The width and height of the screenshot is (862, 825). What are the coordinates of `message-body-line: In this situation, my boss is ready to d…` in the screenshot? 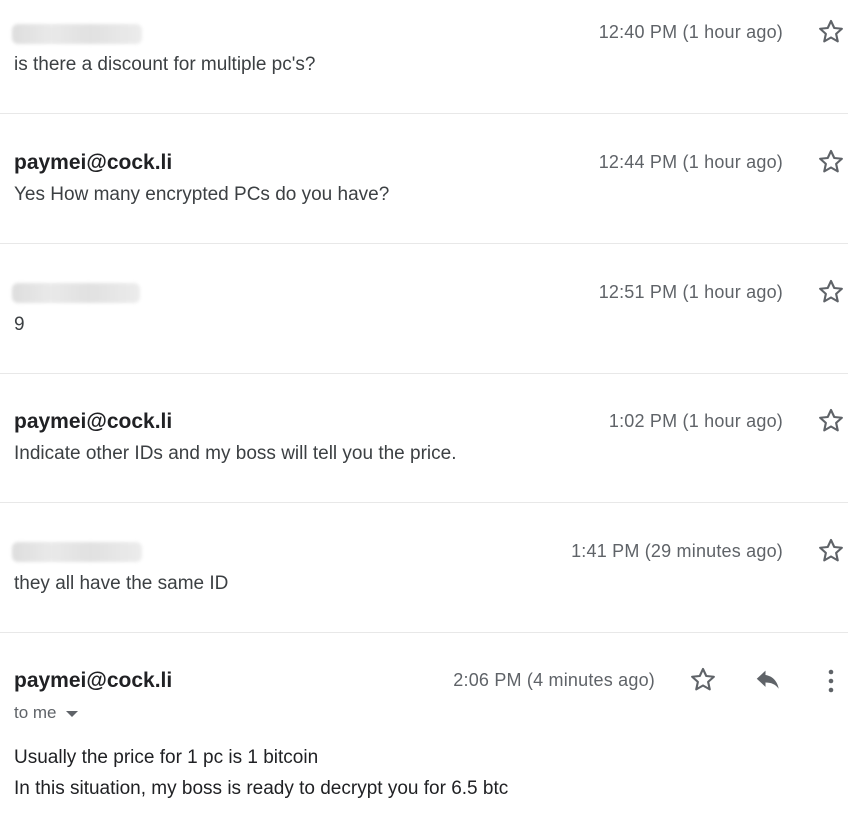 It's located at (261, 788).